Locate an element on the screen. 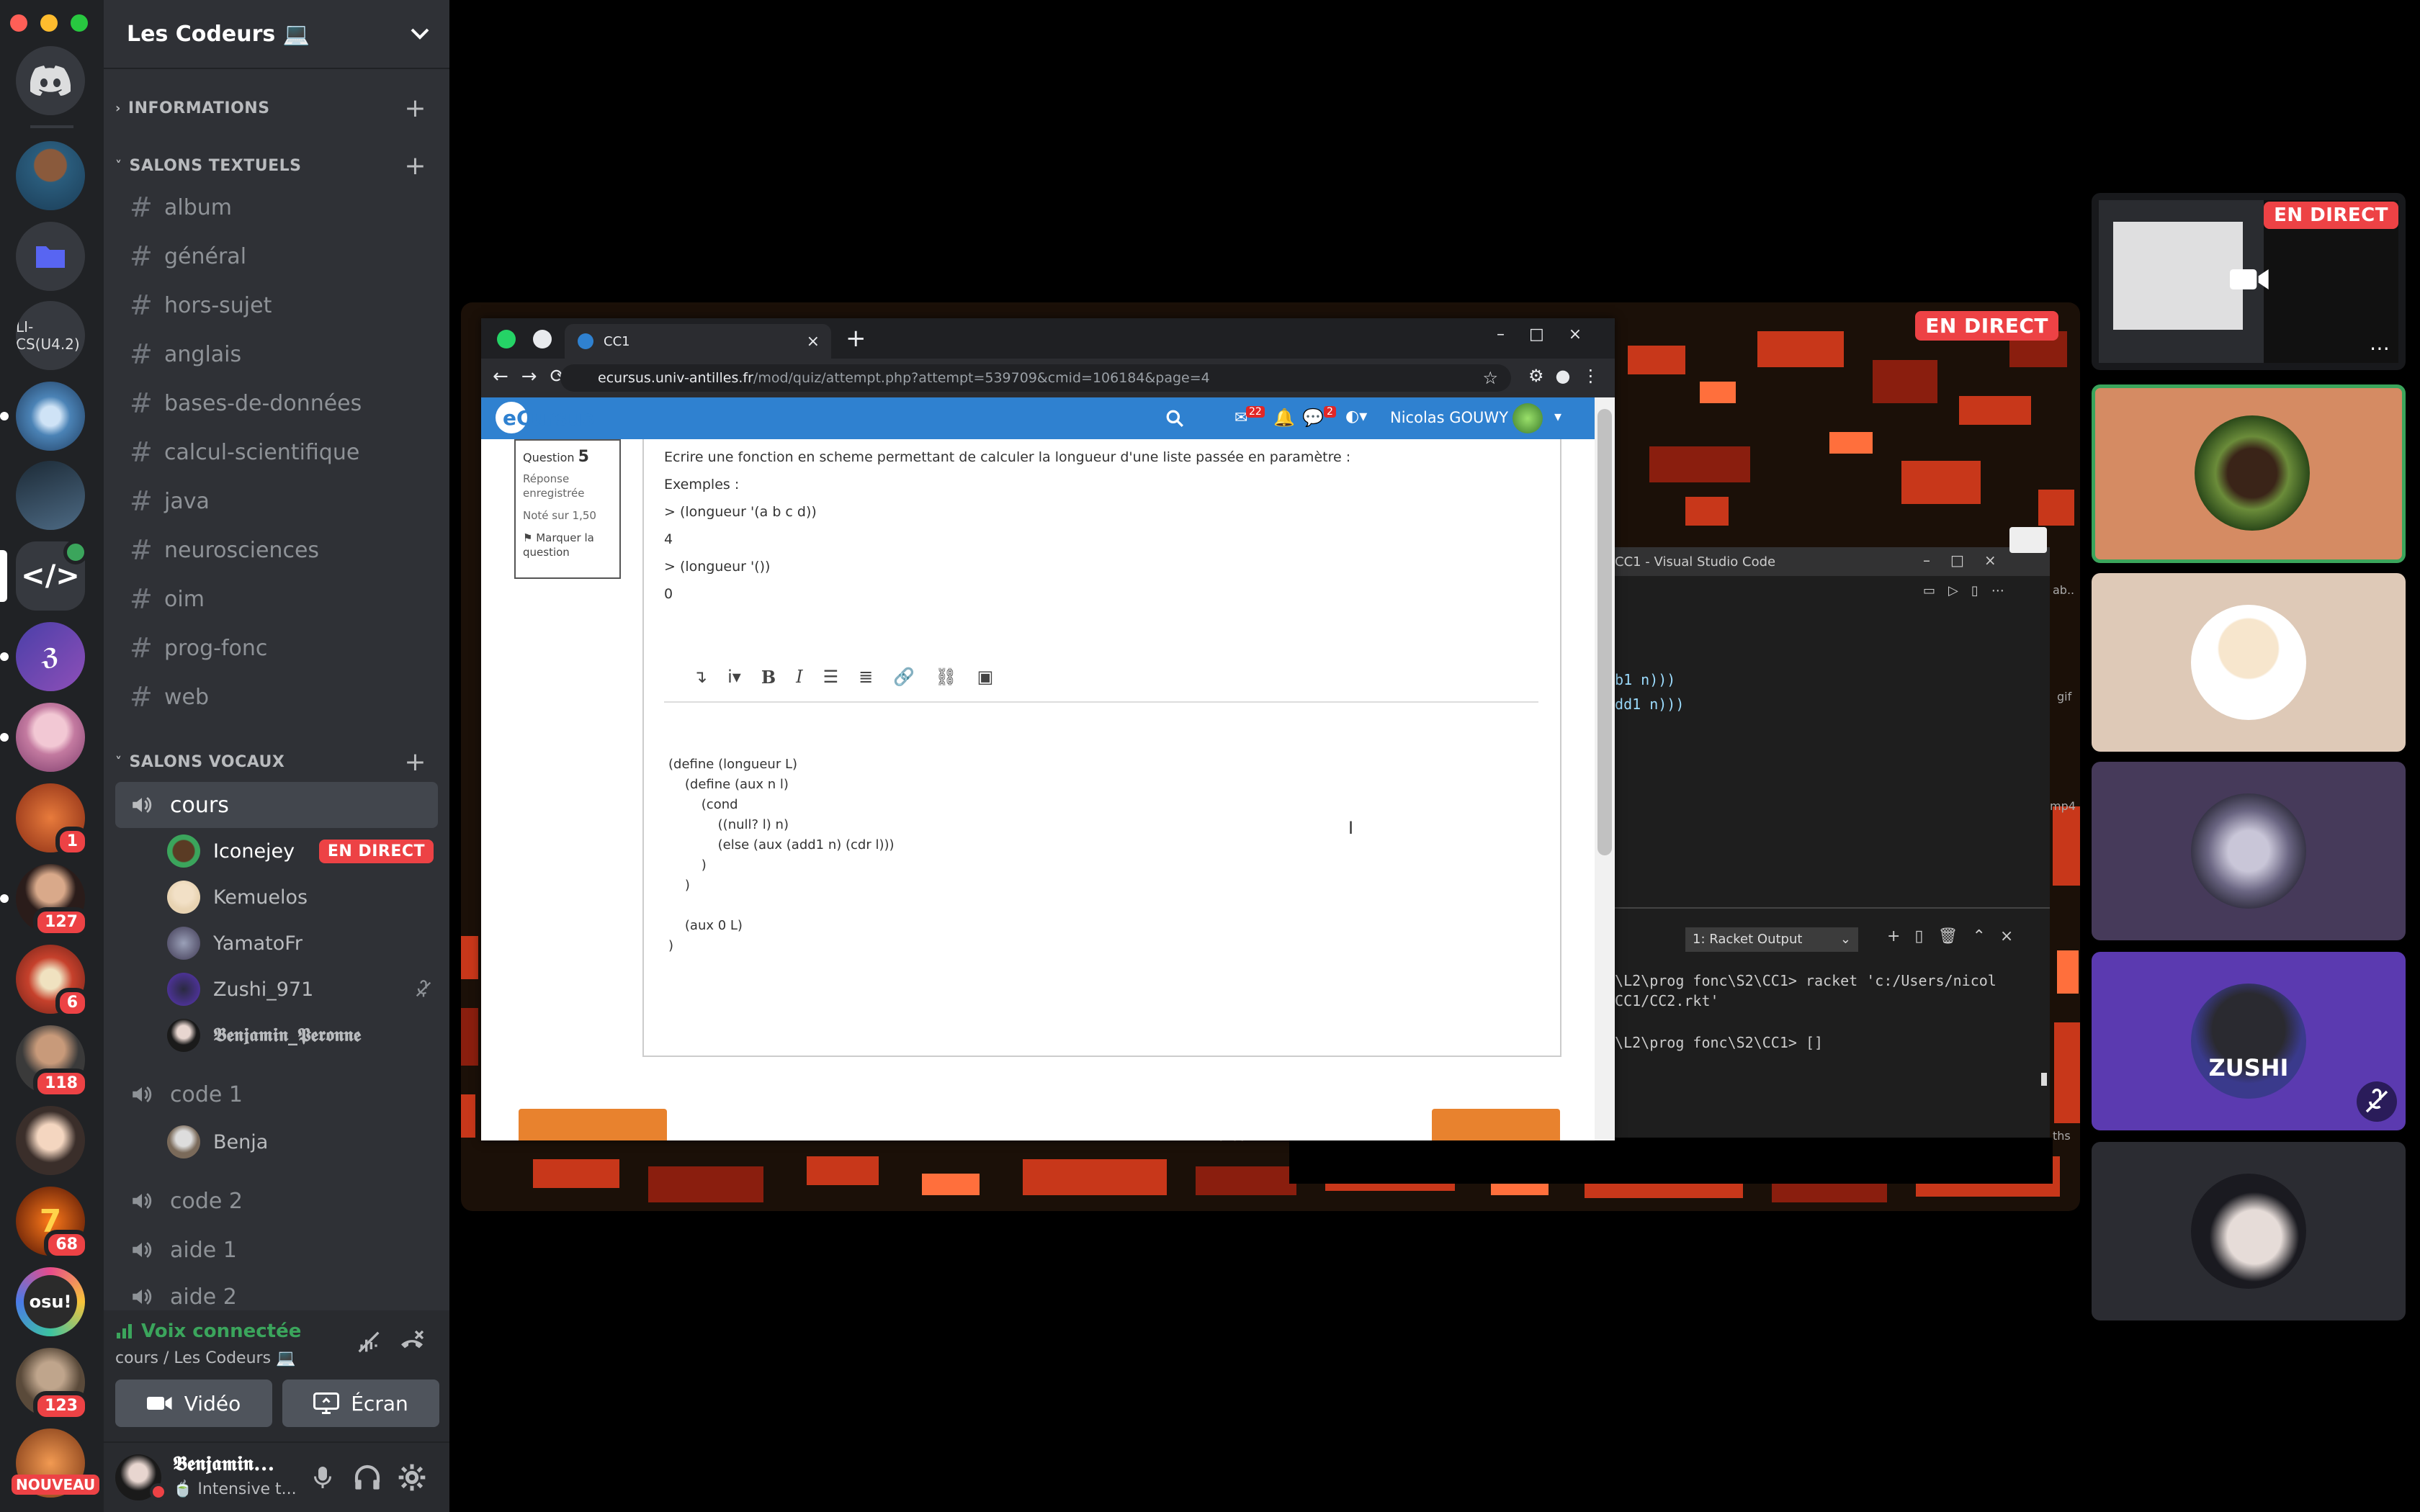 The image size is (2420, 1512). server-osu: osu! is located at coordinates (51, 1301).